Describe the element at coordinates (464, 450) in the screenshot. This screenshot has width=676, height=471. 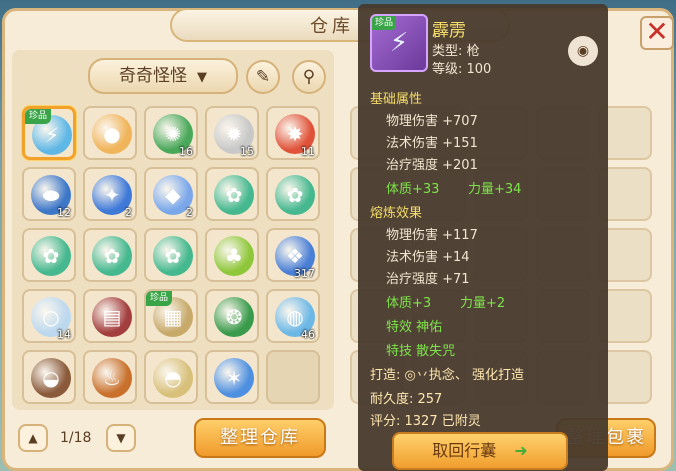
I see `take-back-label: 取回行囊` at that location.